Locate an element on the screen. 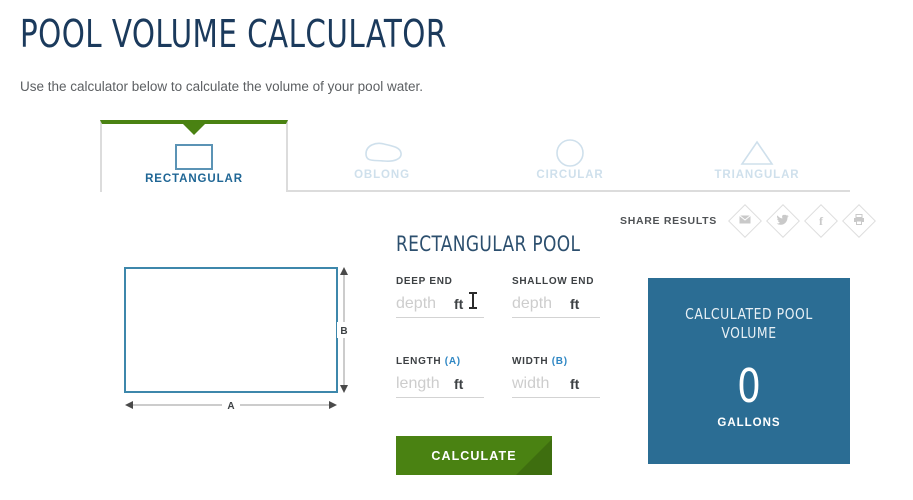 The image size is (913, 500). tab-label-circular: CIRCULAR is located at coordinates (570, 175).